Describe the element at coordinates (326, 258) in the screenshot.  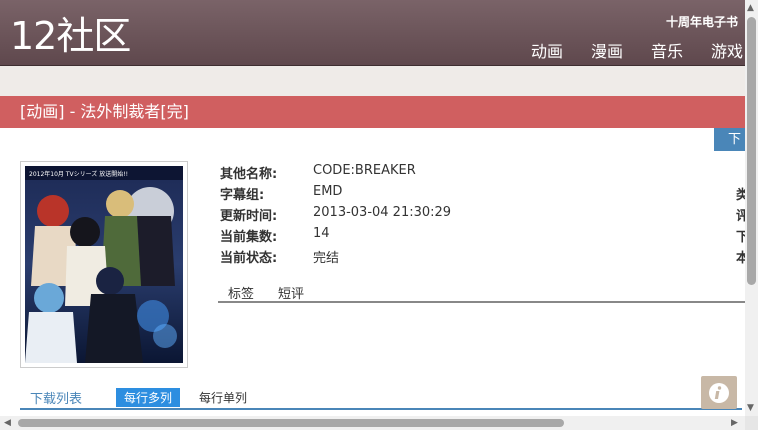
I see `detail-value: 完结` at that location.